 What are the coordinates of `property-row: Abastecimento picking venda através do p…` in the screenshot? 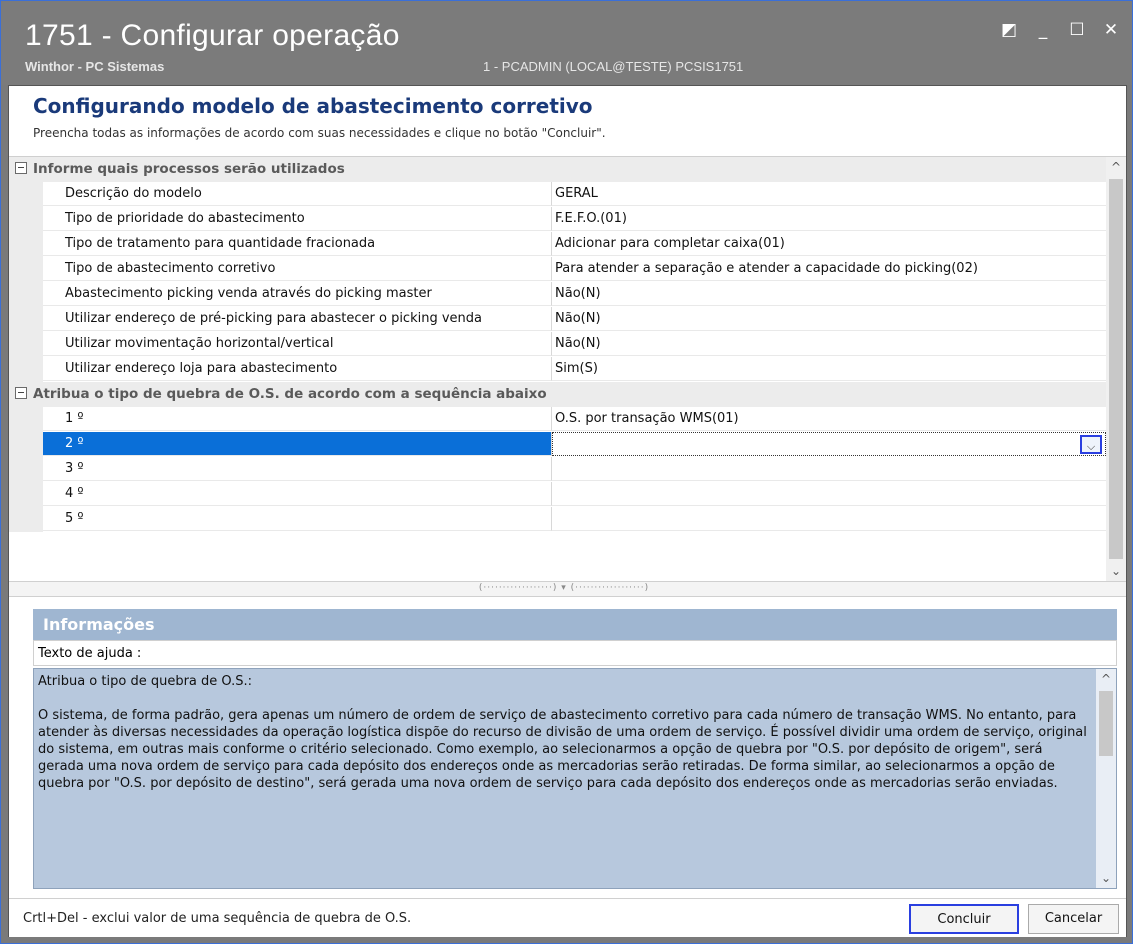 It's located at (557, 294).